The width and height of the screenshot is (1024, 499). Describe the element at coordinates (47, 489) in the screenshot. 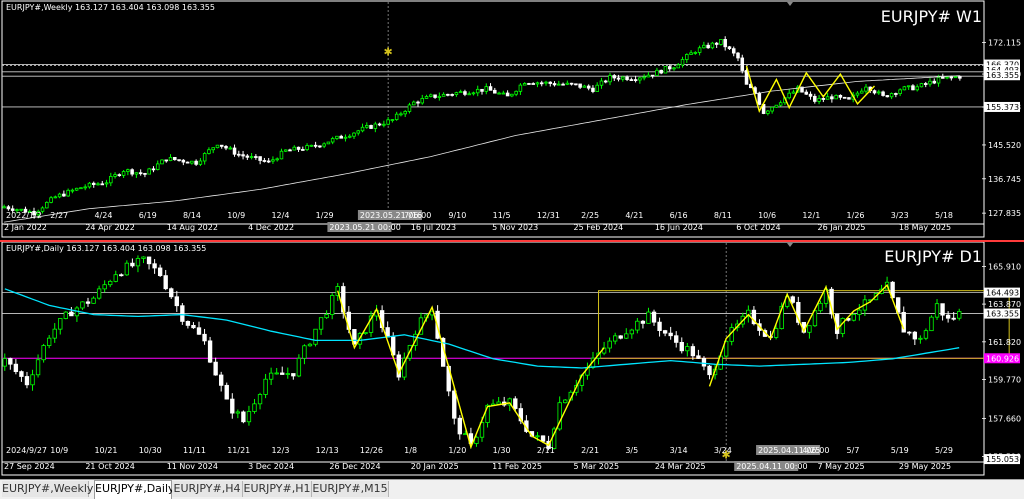

I see `tab-eurjpy-weekly: EURJPY#,Weekly` at that location.